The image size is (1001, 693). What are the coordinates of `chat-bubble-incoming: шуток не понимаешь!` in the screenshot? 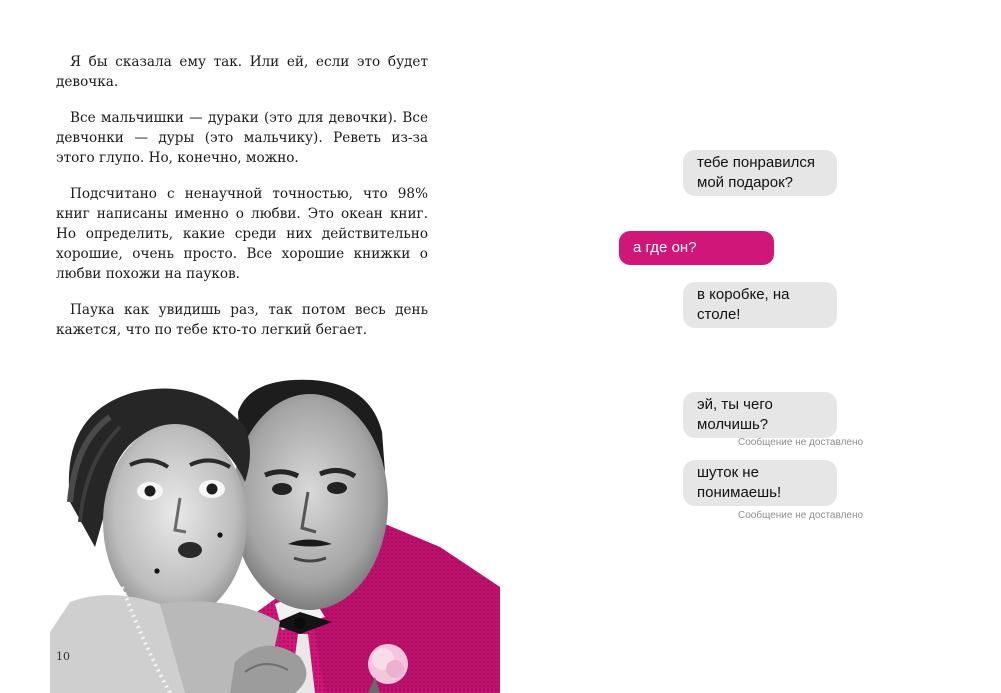 It's located at (760, 483).